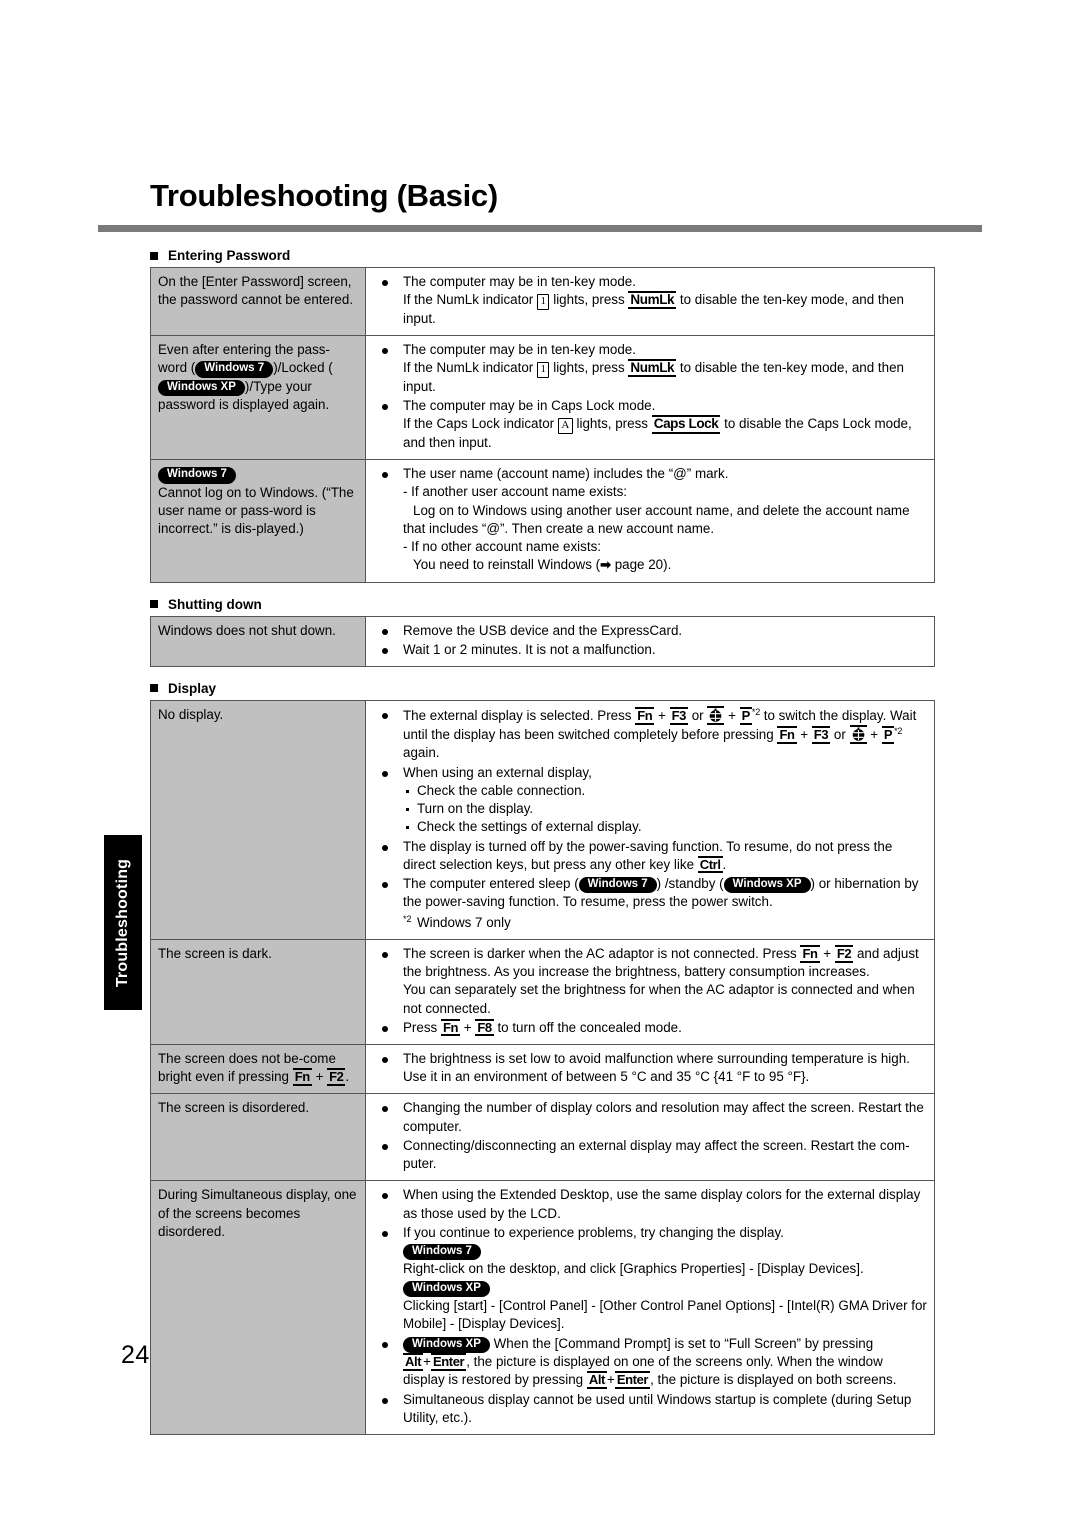 This screenshot has height=1528, width=1080. Describe the element at coordinates (565, 426) in the screenshot. I see `capslock-indicator-icon: A` at that location.